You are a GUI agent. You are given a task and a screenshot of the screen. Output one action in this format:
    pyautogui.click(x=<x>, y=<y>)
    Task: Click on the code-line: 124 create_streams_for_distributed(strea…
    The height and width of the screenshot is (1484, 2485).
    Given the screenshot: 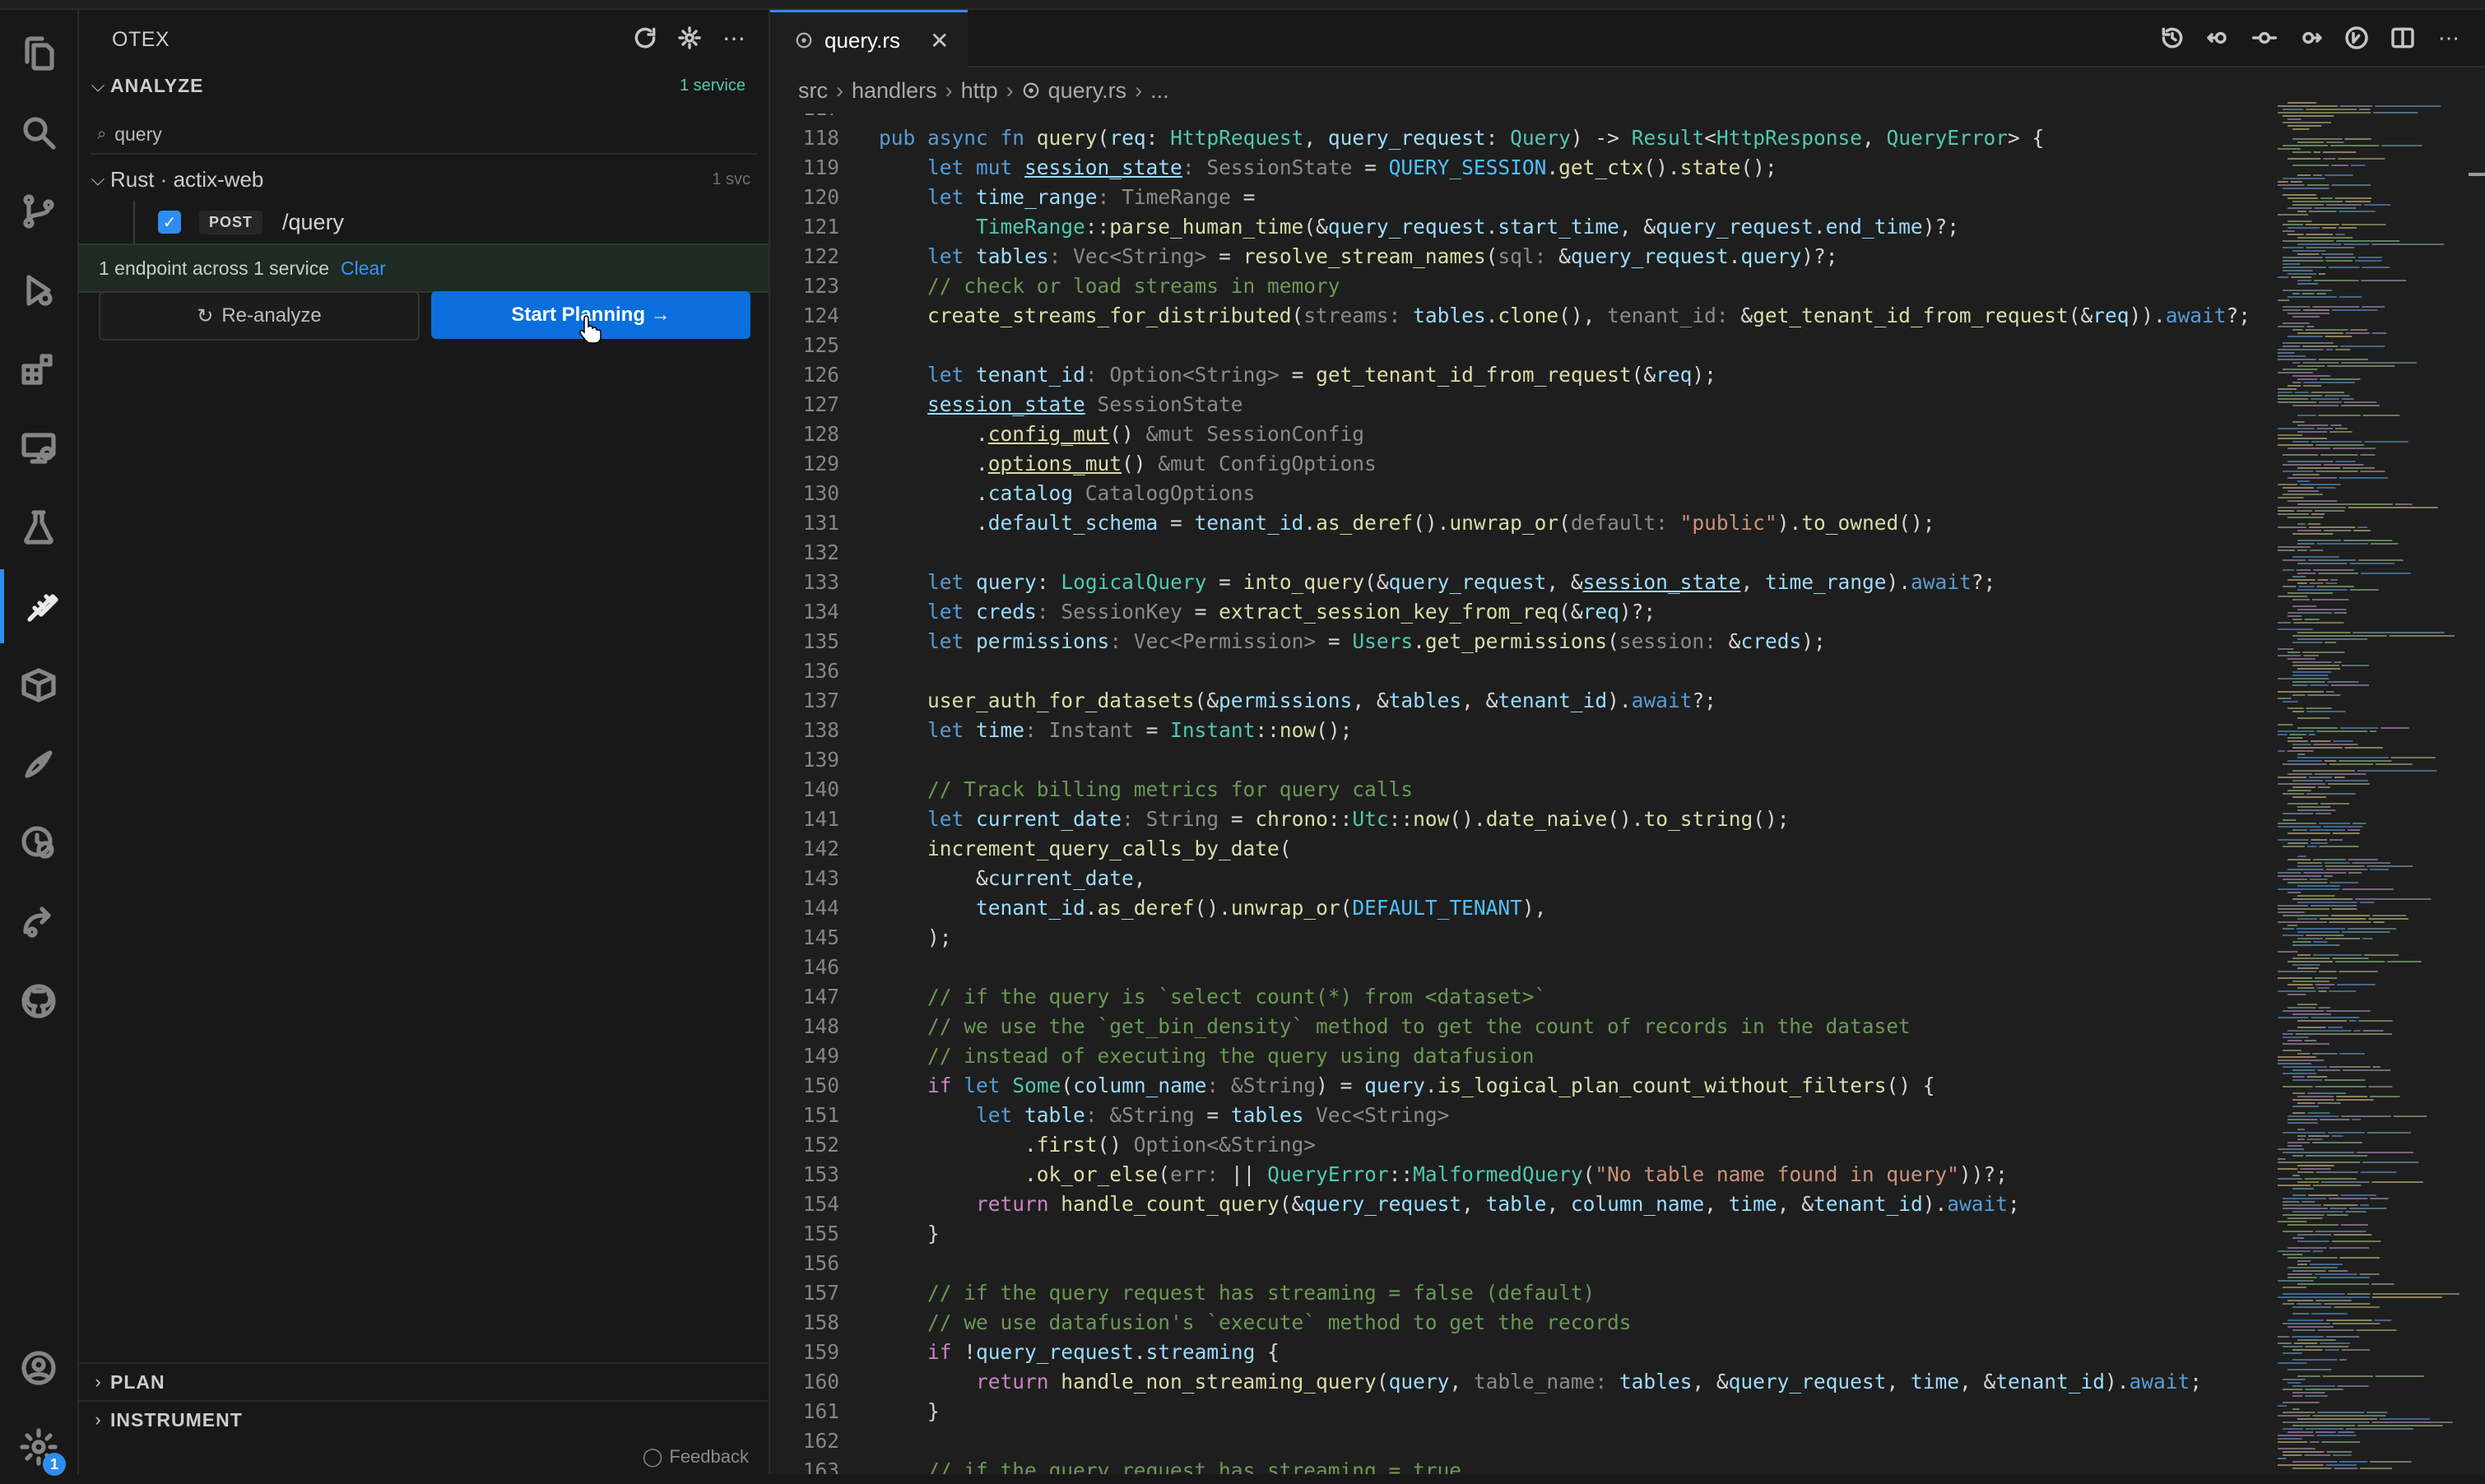 What is the action you would take?
    pyautogui.click(x=1526, y=315)
    